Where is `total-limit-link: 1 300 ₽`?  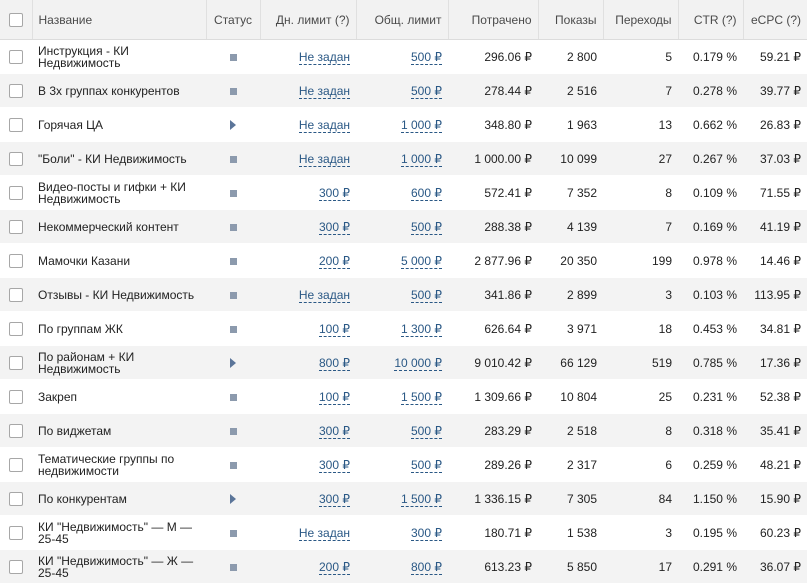 total-limit-link: 1 300 ₽ is located at coordinates (421, 329).